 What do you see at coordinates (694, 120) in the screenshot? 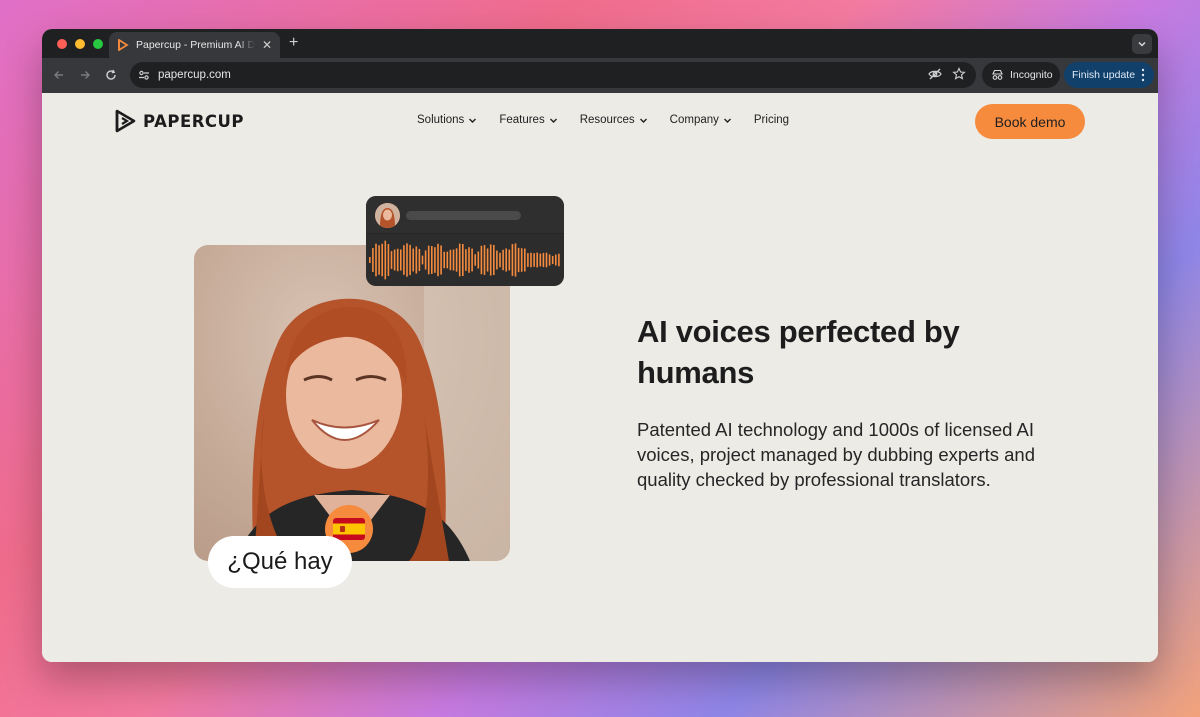
I see `nav-label: Company` at bounding box center [694, 120].